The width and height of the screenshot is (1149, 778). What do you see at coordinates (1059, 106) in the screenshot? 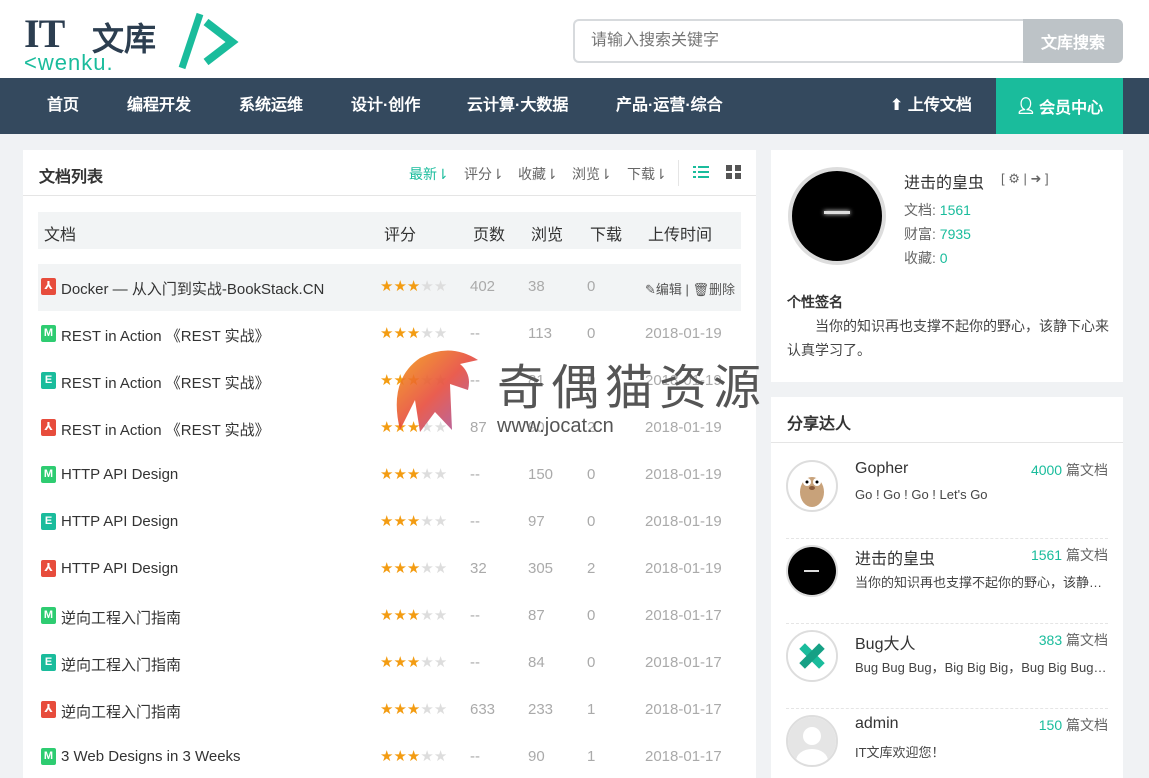
I see `member-center-button: 👤︎ 会员中心` at bounding box center [1059, 106].